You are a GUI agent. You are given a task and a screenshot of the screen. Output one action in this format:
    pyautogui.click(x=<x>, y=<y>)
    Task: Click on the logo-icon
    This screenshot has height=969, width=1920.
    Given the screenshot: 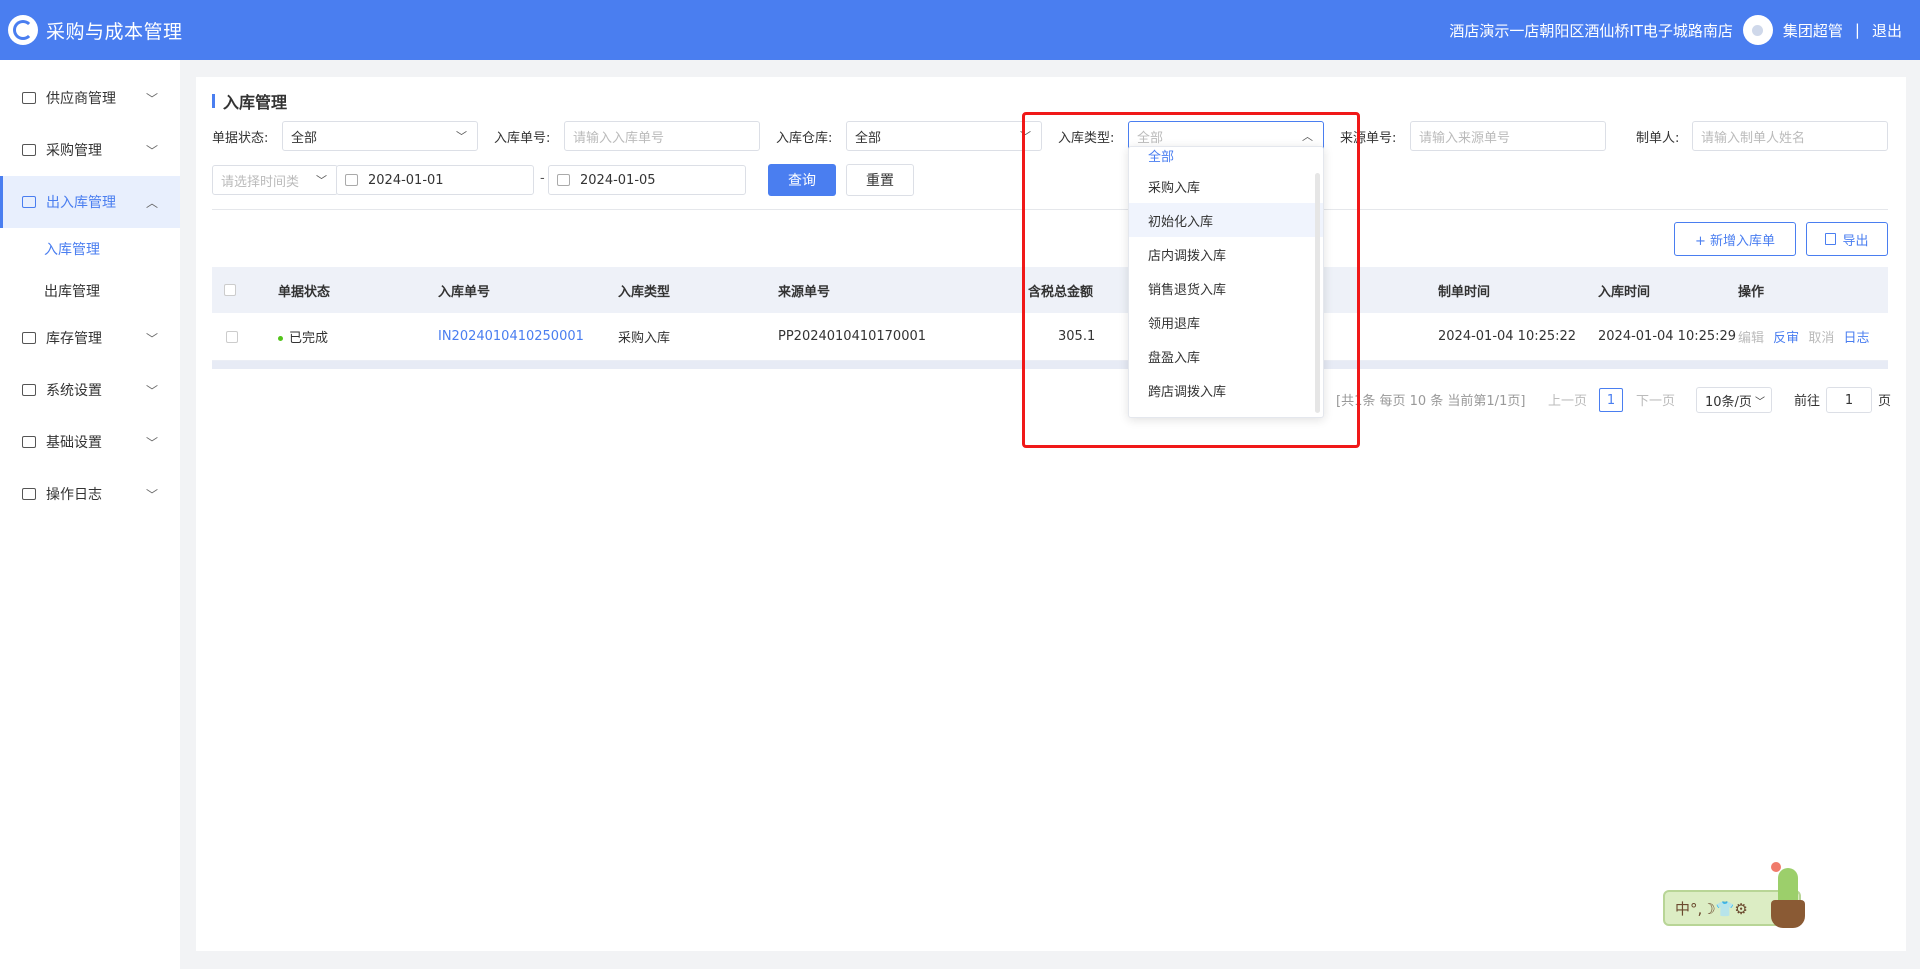 What is the action you would take?
    pyautogui.click(x=23, y=30)
    